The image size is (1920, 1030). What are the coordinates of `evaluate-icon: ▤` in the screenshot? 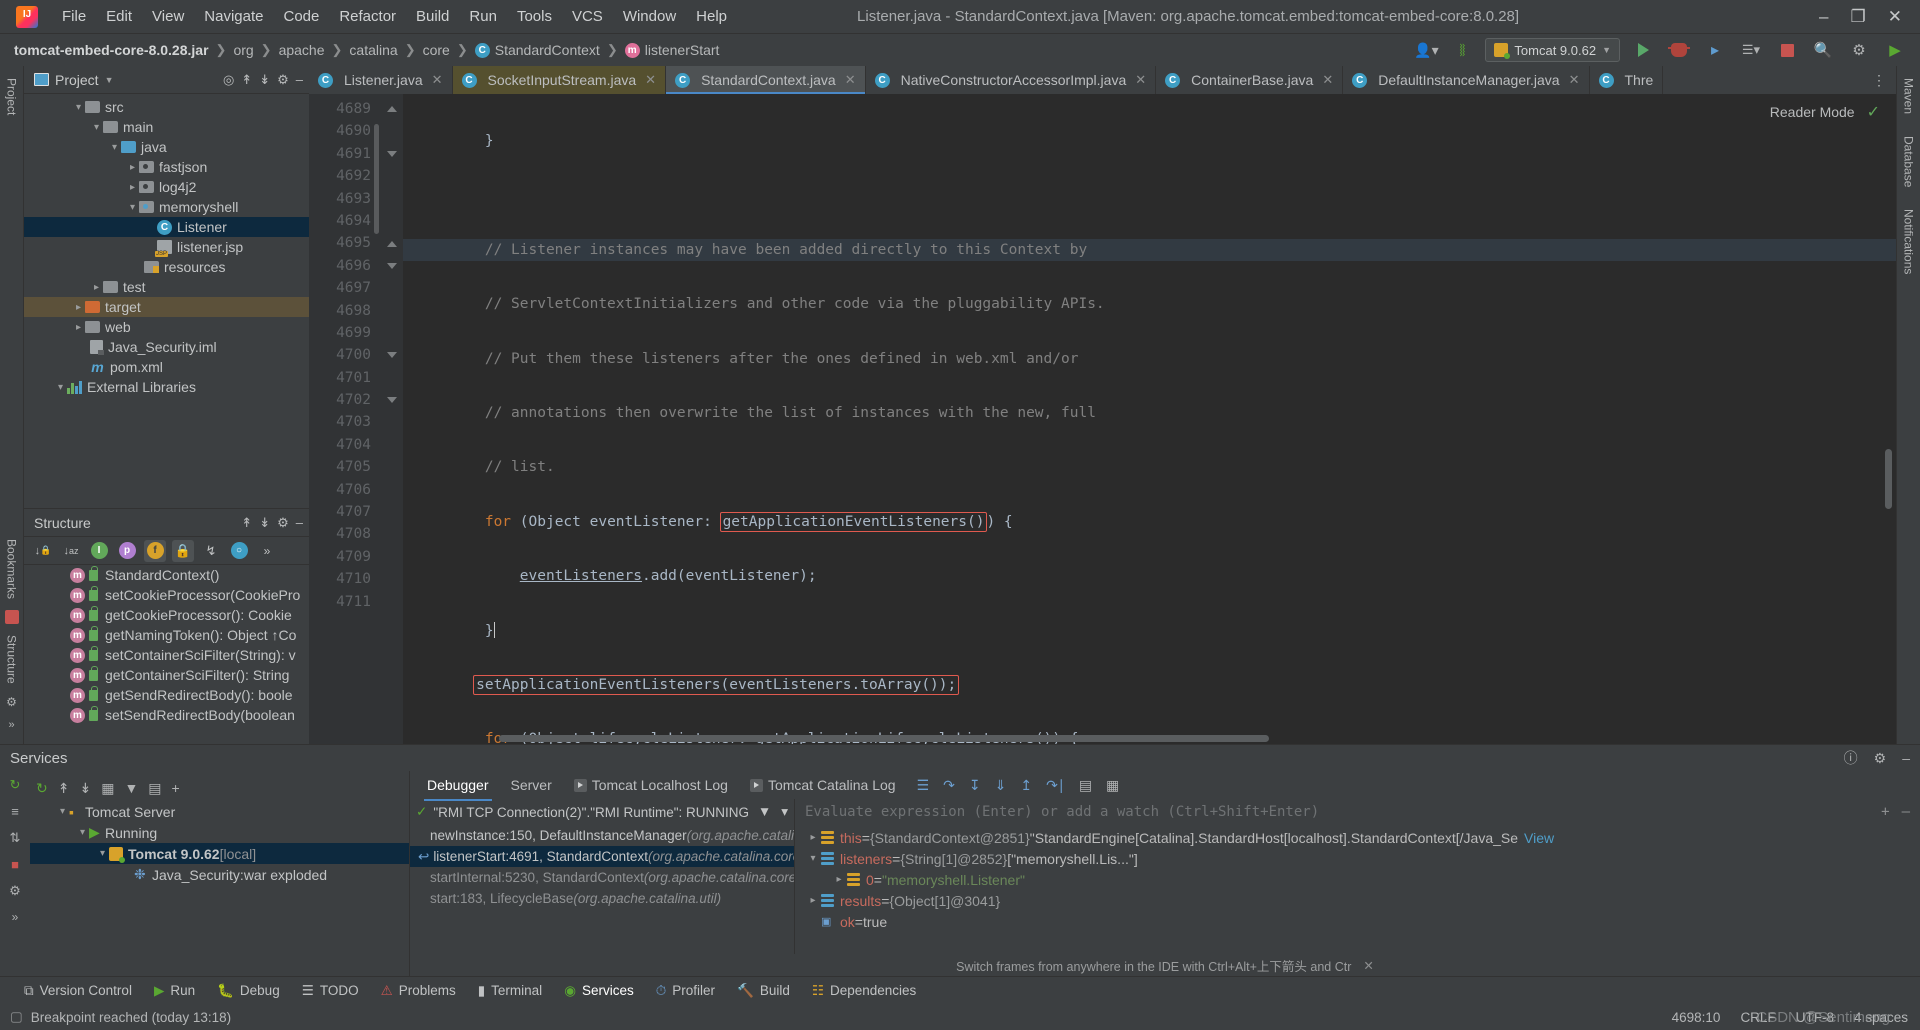 It's located at (1085, 785).